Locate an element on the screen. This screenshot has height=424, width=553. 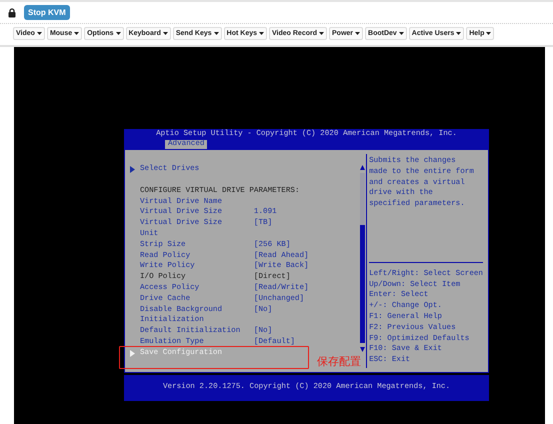
annotation-text: 保存配置 is located at coordinates (339, 361).